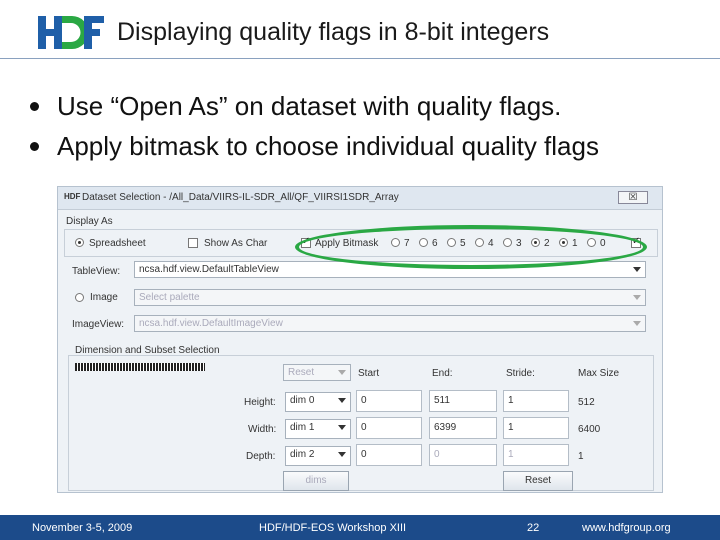  I want to click on width-dim-select: dim 1, so click(318, 429).